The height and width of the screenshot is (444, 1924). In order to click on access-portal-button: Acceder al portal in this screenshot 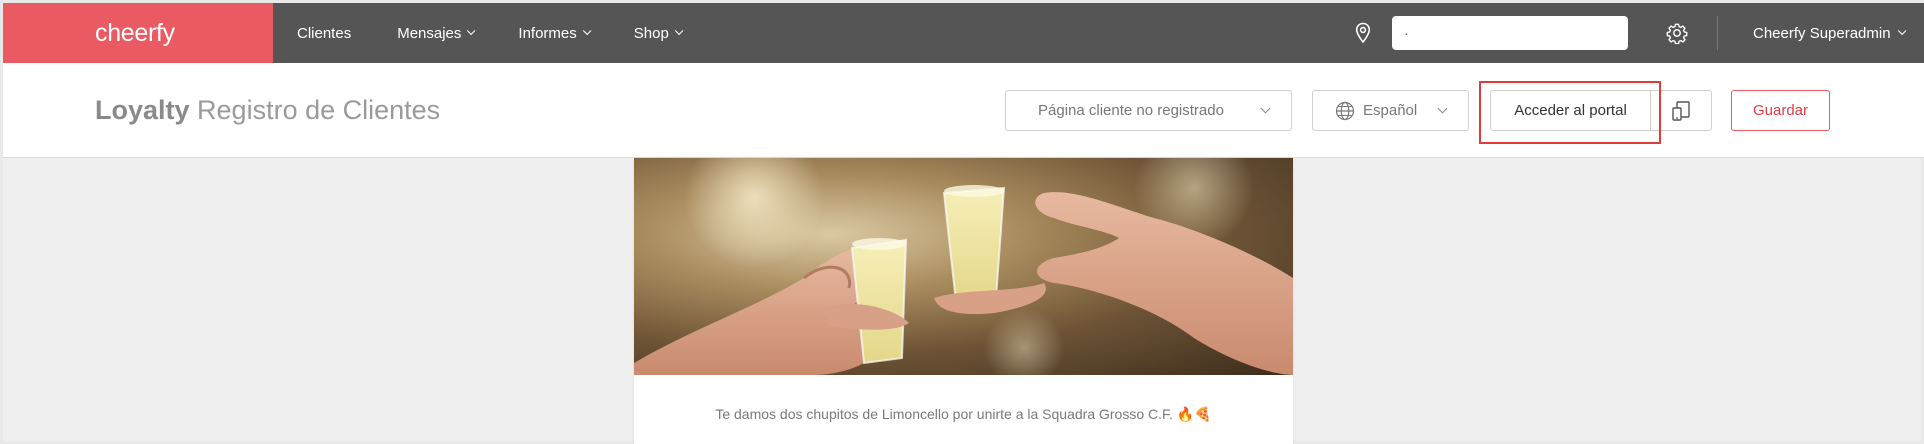, I will do `click(1571, 110)`.